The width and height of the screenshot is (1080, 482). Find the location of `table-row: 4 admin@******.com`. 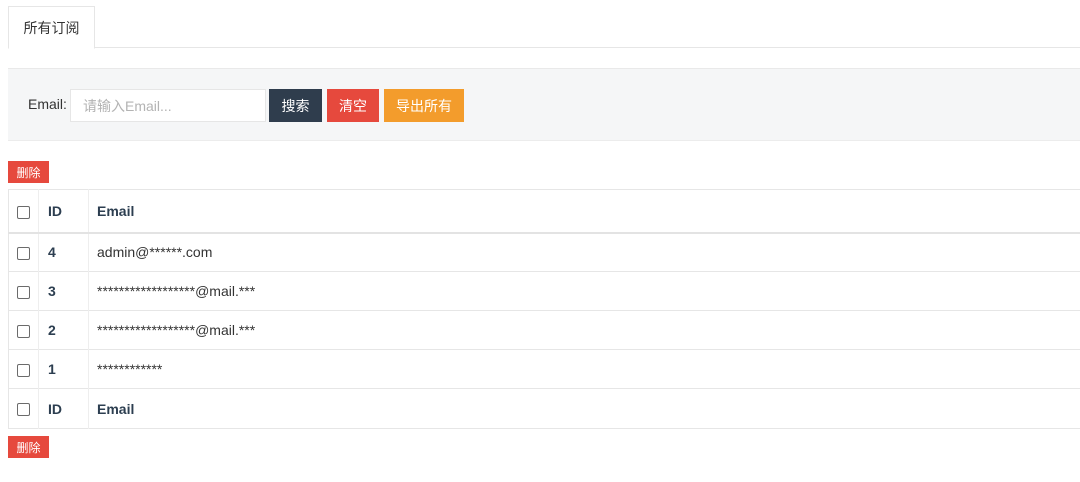

table-row: 4 admin@******.com is located at coordinates (544, 252).